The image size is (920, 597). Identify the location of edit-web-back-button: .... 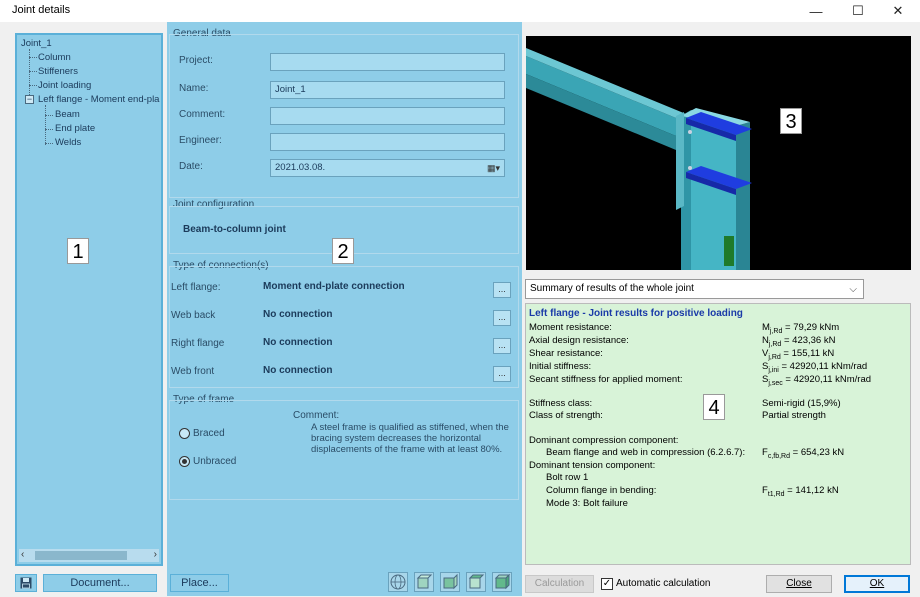
(502, 318).